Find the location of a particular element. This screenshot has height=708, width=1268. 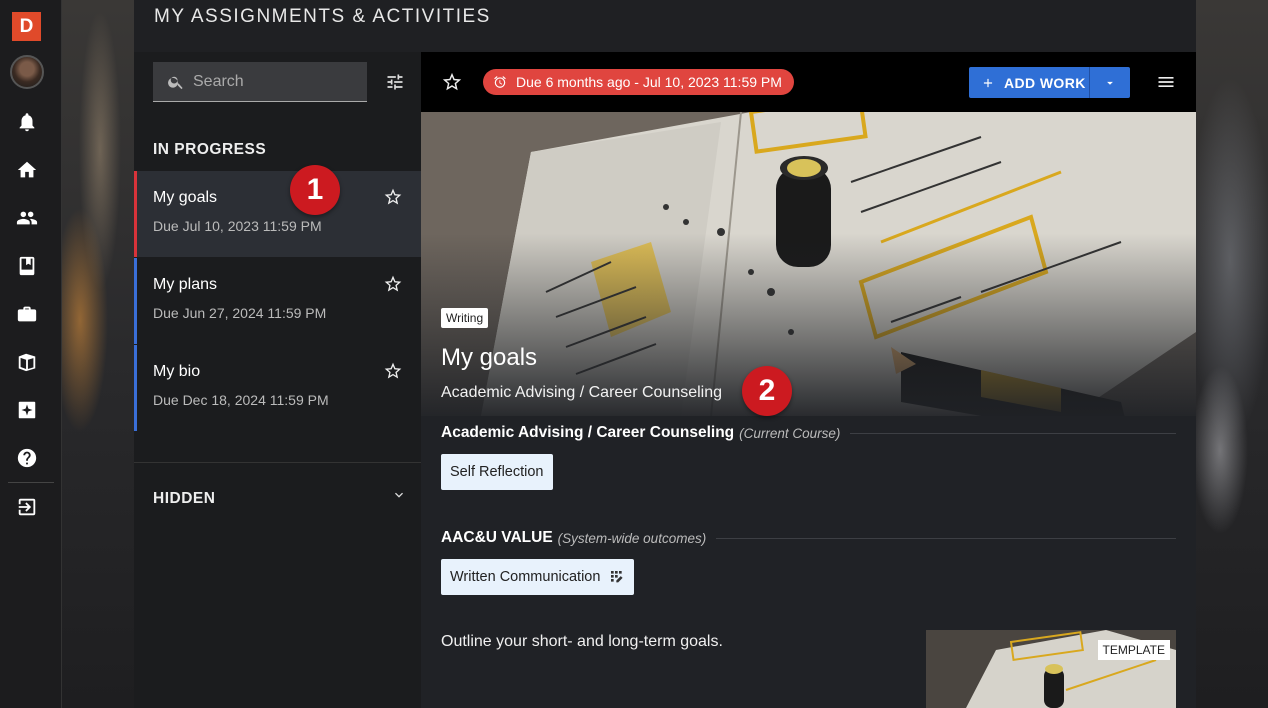

annotation-badge-1: 1 is located at coordinates (315, 190).